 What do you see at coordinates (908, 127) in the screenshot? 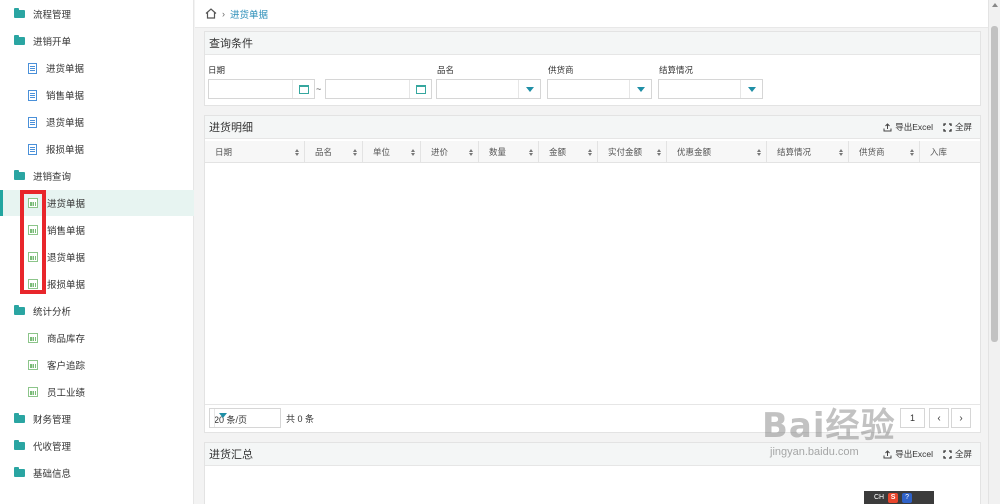
I see `export-excel-button: 导出Excel` at bounding box center [908, 127].